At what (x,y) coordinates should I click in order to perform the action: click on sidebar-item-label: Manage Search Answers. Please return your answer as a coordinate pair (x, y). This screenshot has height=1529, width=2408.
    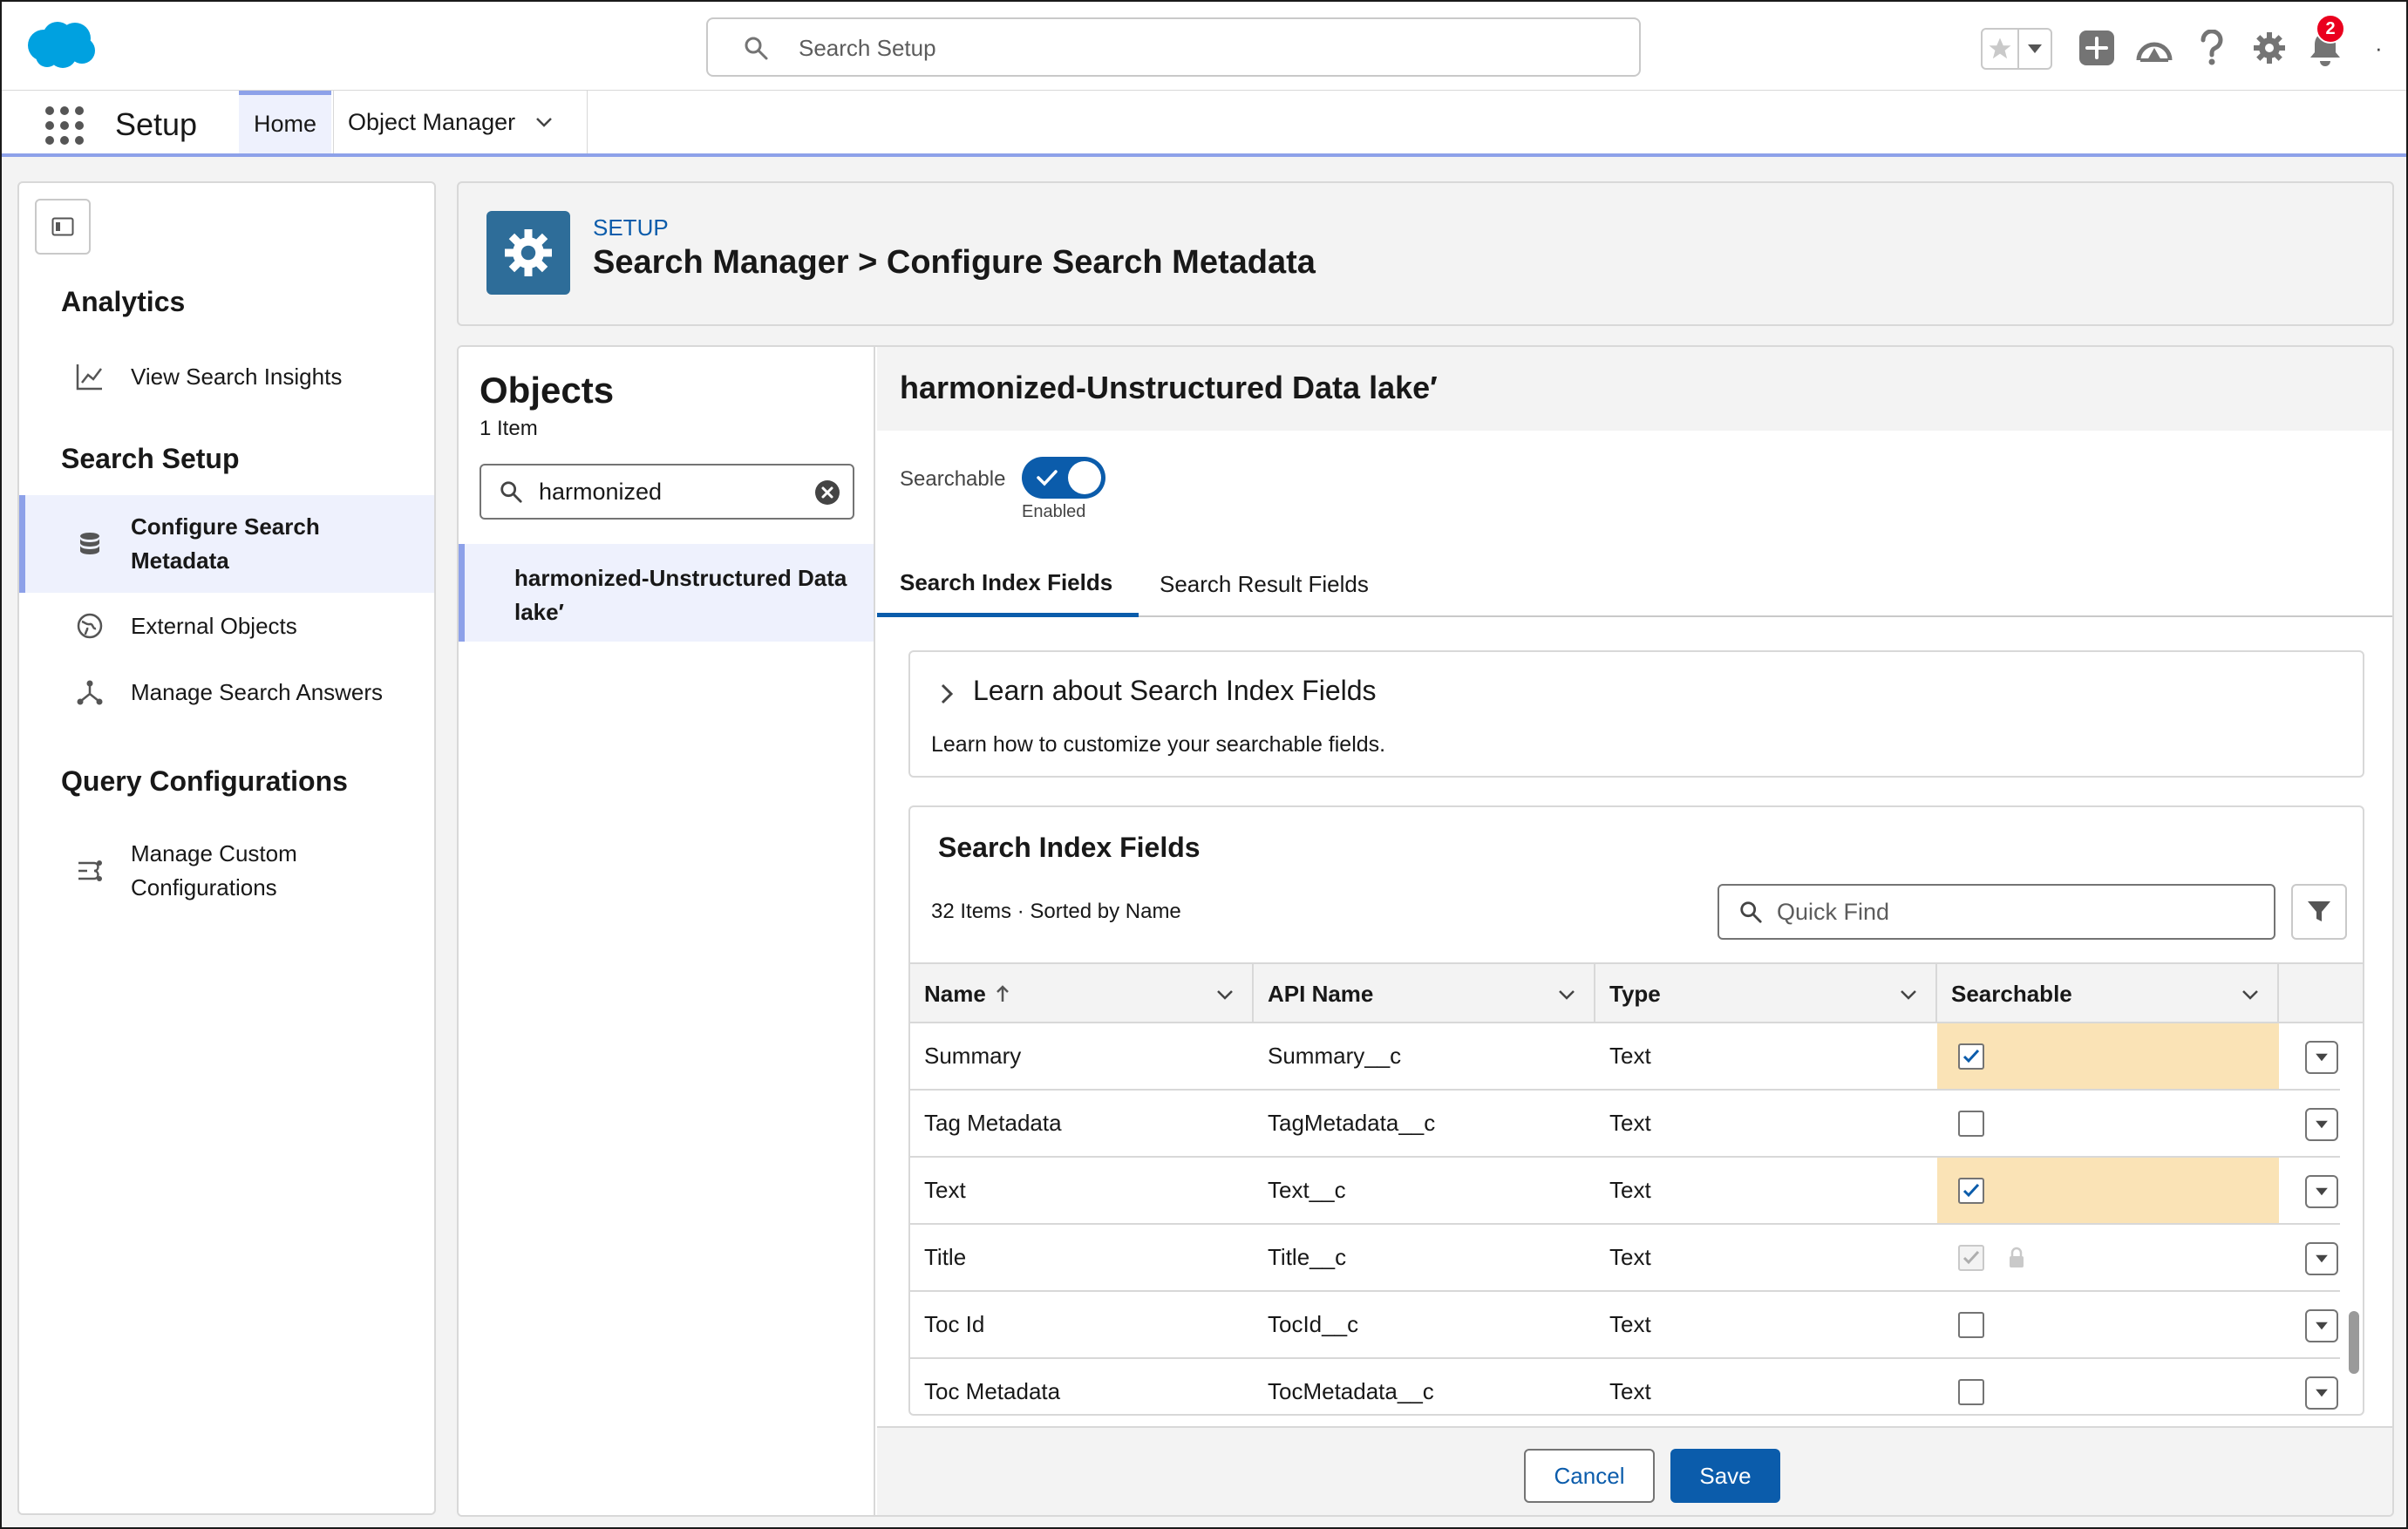
    Looking at the image, I should click on (257, 691).